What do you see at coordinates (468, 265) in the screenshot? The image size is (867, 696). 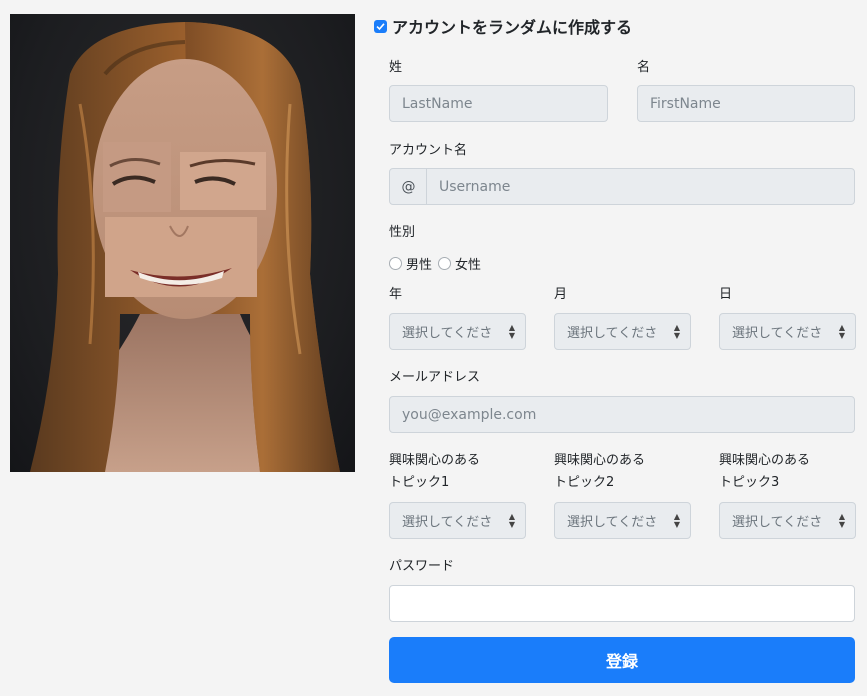 I see `gender-female-label: 女性` at bounding box center [468, 265].